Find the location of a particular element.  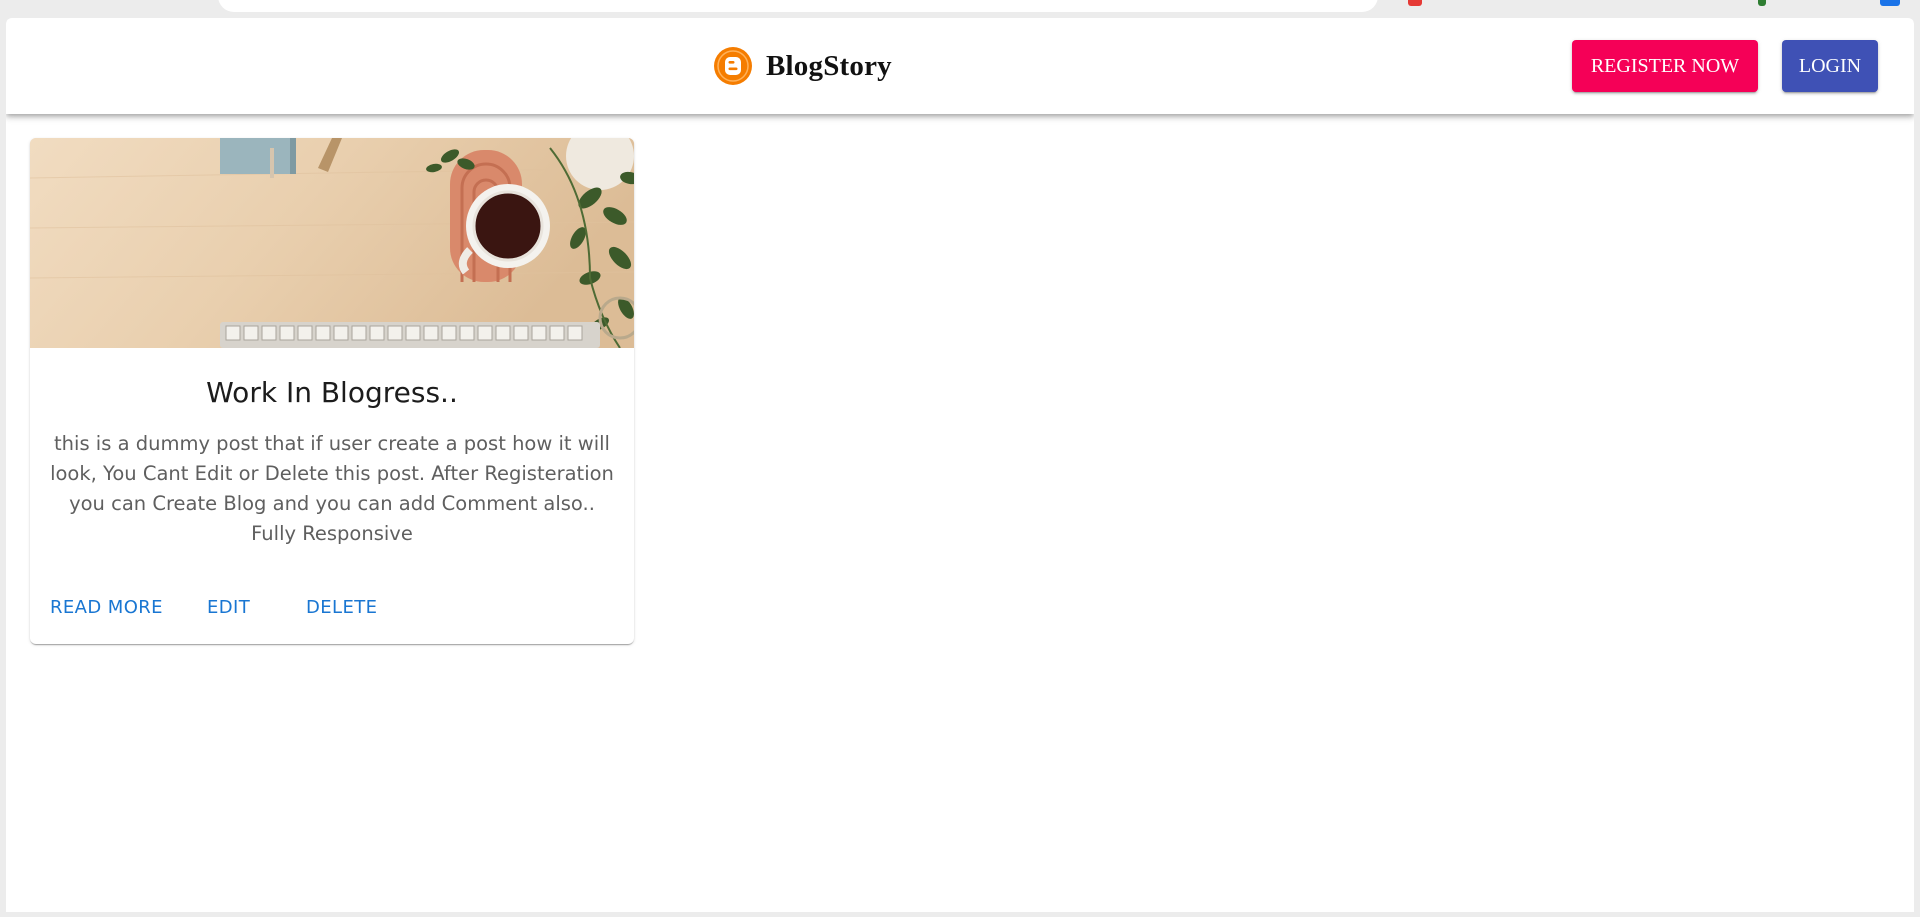

profile-icon is located at coordinates (1890, 3).